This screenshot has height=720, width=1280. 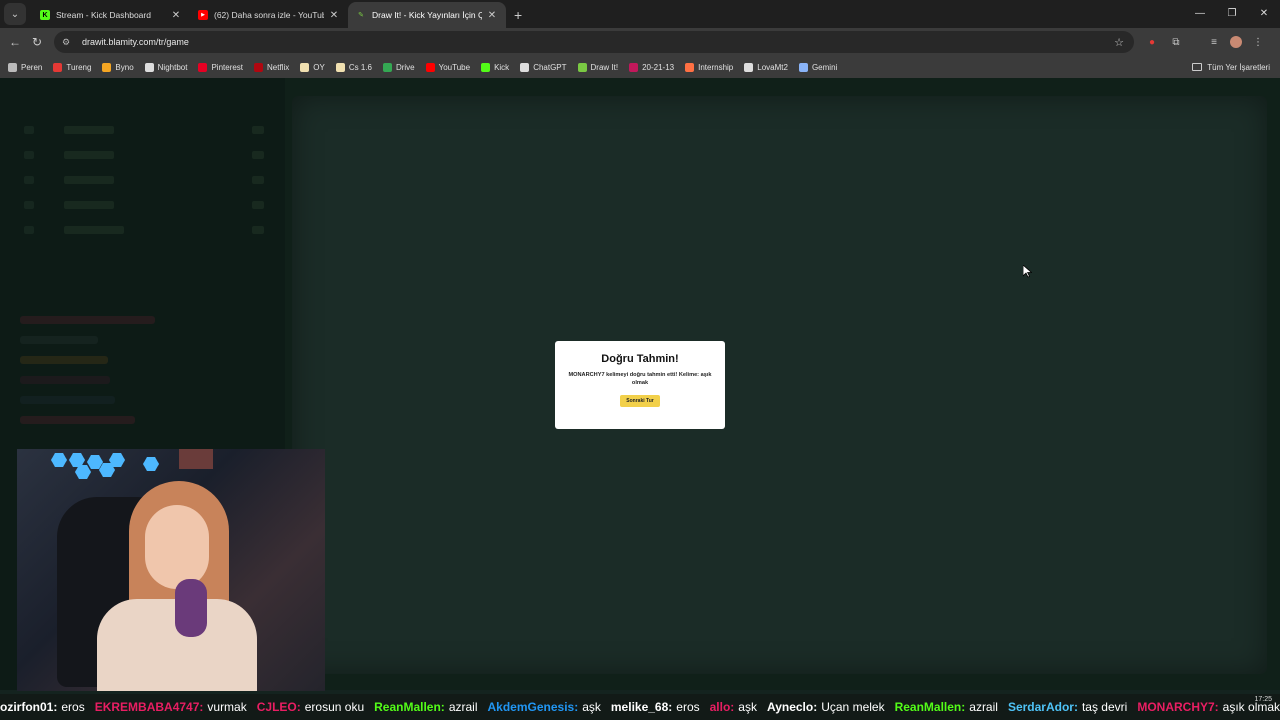 I want to click on tab-draw-it: ✎ Draw It! - Kick Yayınları İçin Çiz ✕, so click(x=427, y=15).